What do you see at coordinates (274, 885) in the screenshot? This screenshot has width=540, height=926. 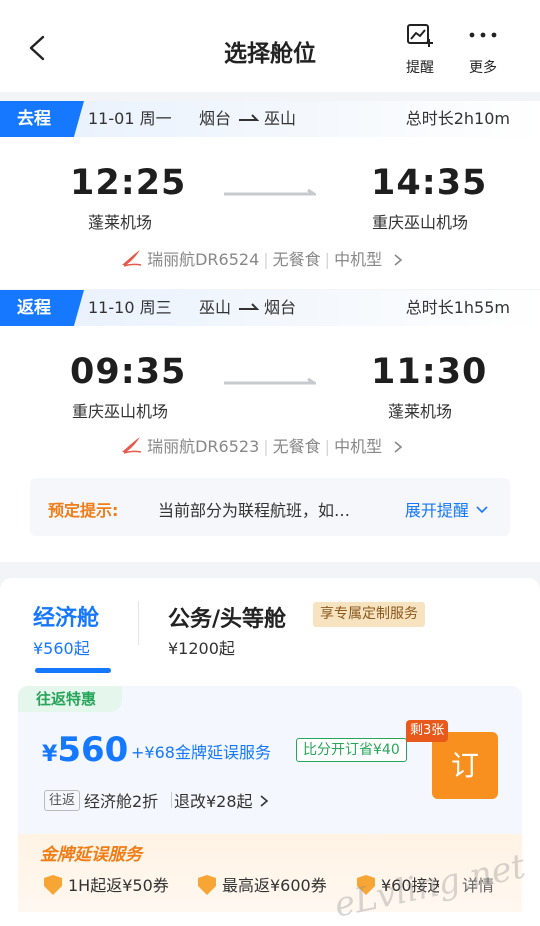 I see `benefit-text: 最高返¥600券` at bounding box center [274, 885].